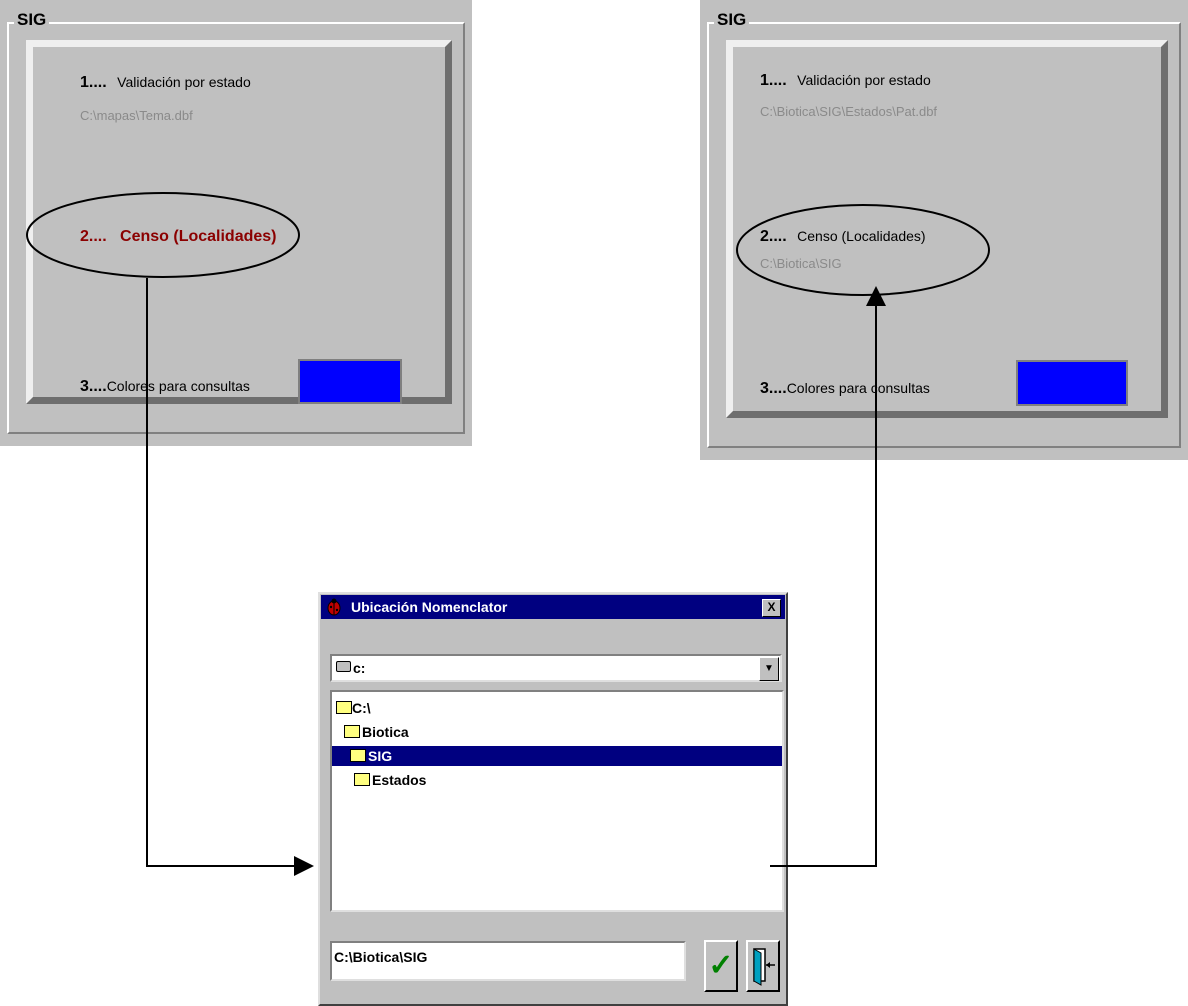 Image resolution: width=1188 pixels, height=1006 pixels. I want to click on option-path: C:\Biotica\SIG, so click(801, 263).